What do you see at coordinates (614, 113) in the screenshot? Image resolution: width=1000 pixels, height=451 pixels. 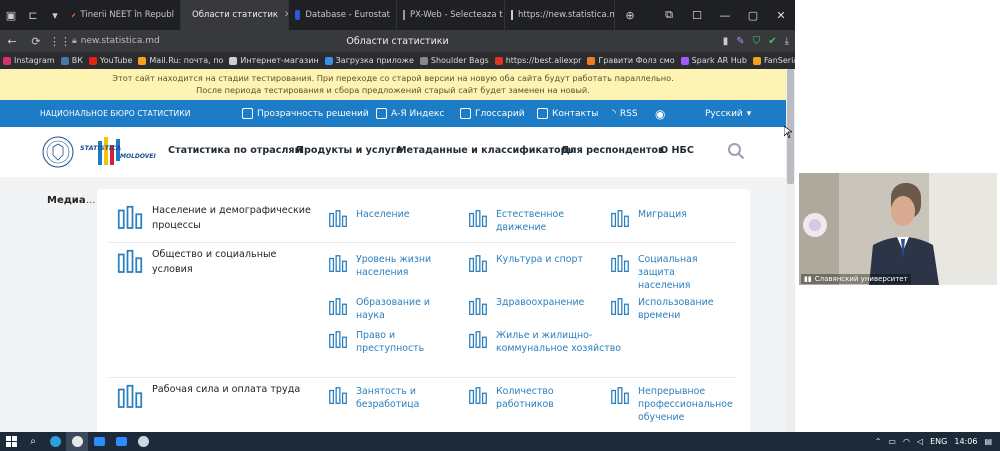 I see `rss-icon: ◝` at bounding box center [614, 113].